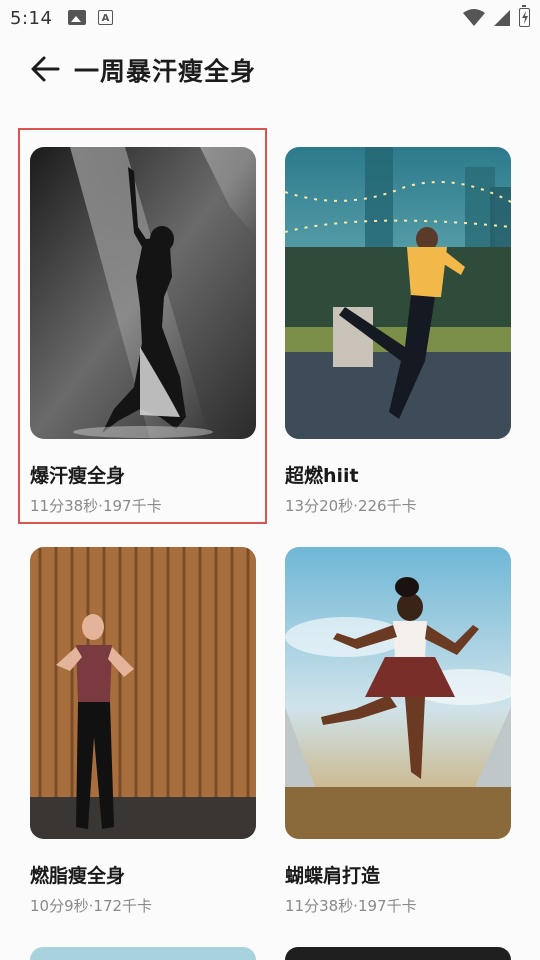  Describe the element at coordinates (333, 876) in the screenshot. I see `workout-title: 蝴蝶肩打造` at that location.